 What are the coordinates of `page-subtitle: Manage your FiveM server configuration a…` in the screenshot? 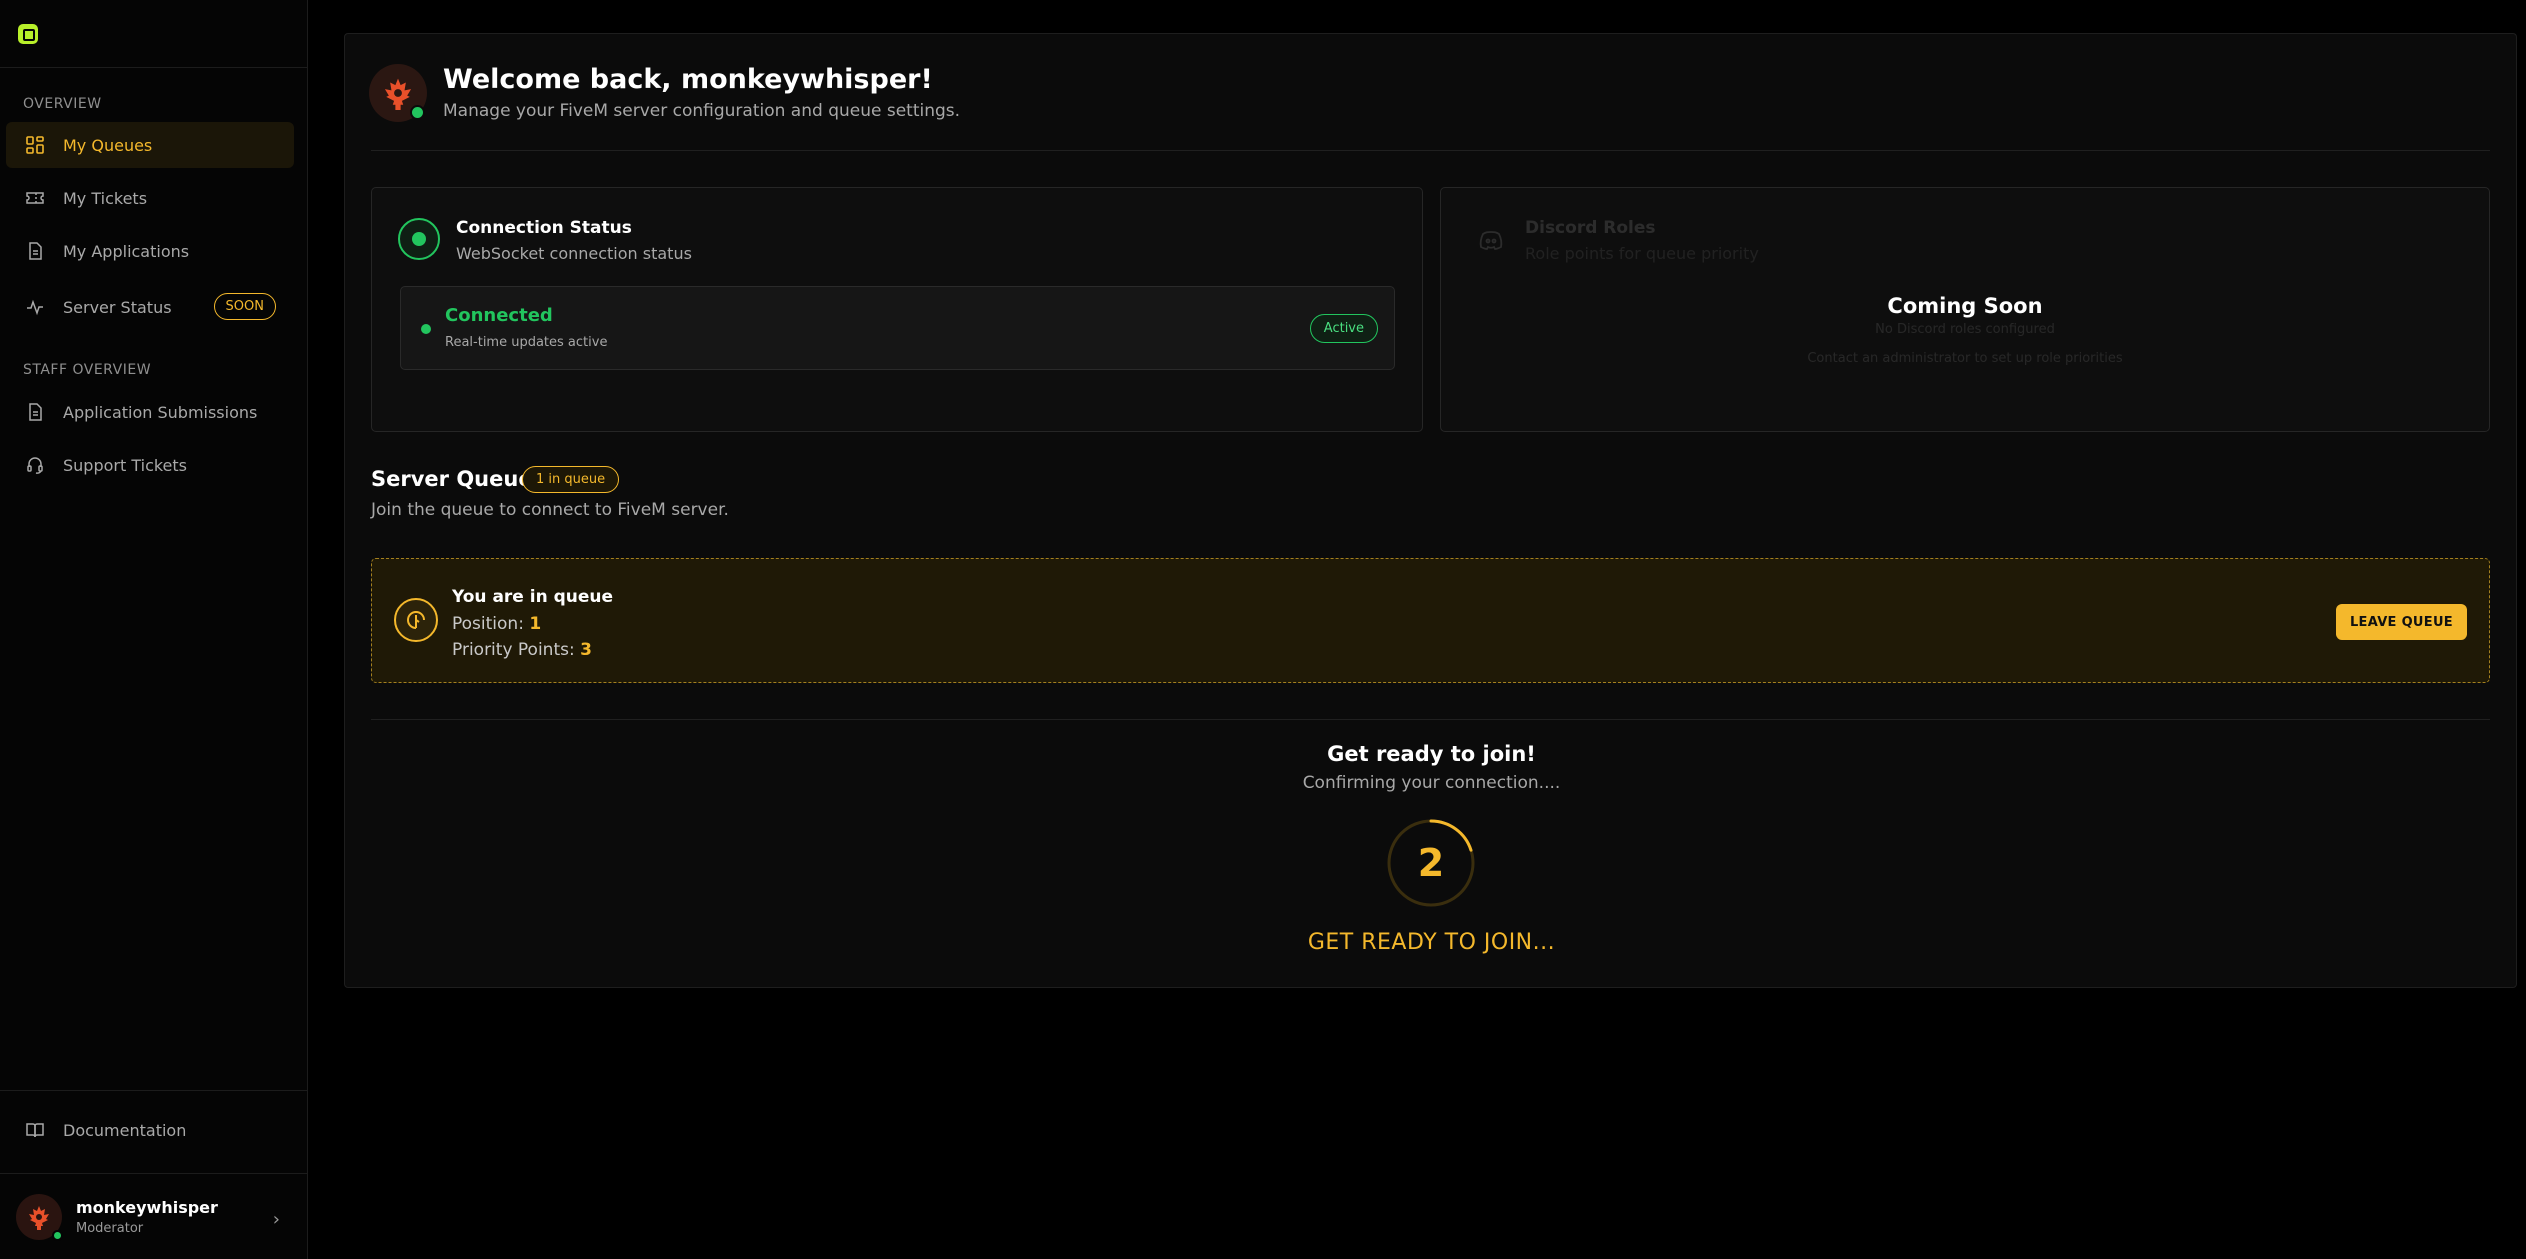 It's located at (702, 111).